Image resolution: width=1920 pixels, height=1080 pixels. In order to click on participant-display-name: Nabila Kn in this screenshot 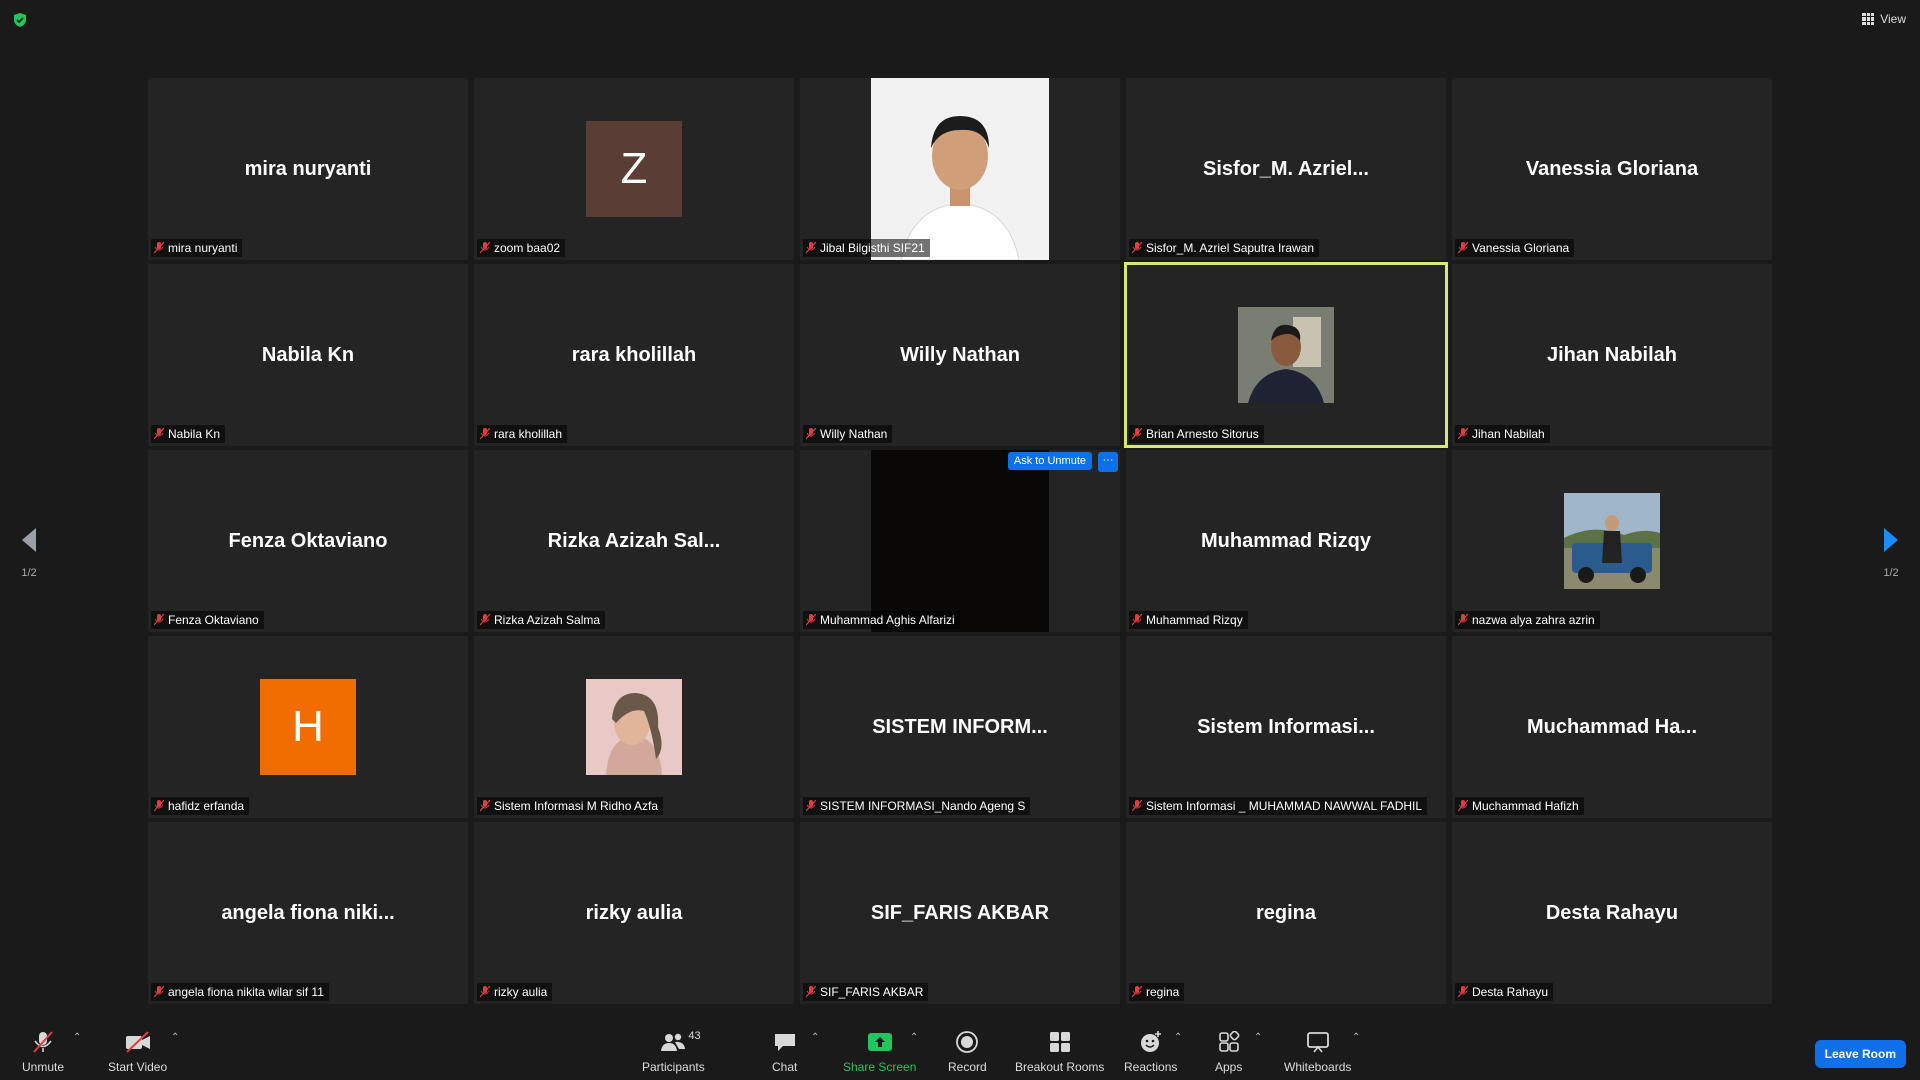, I will do `click(308, 354)`.